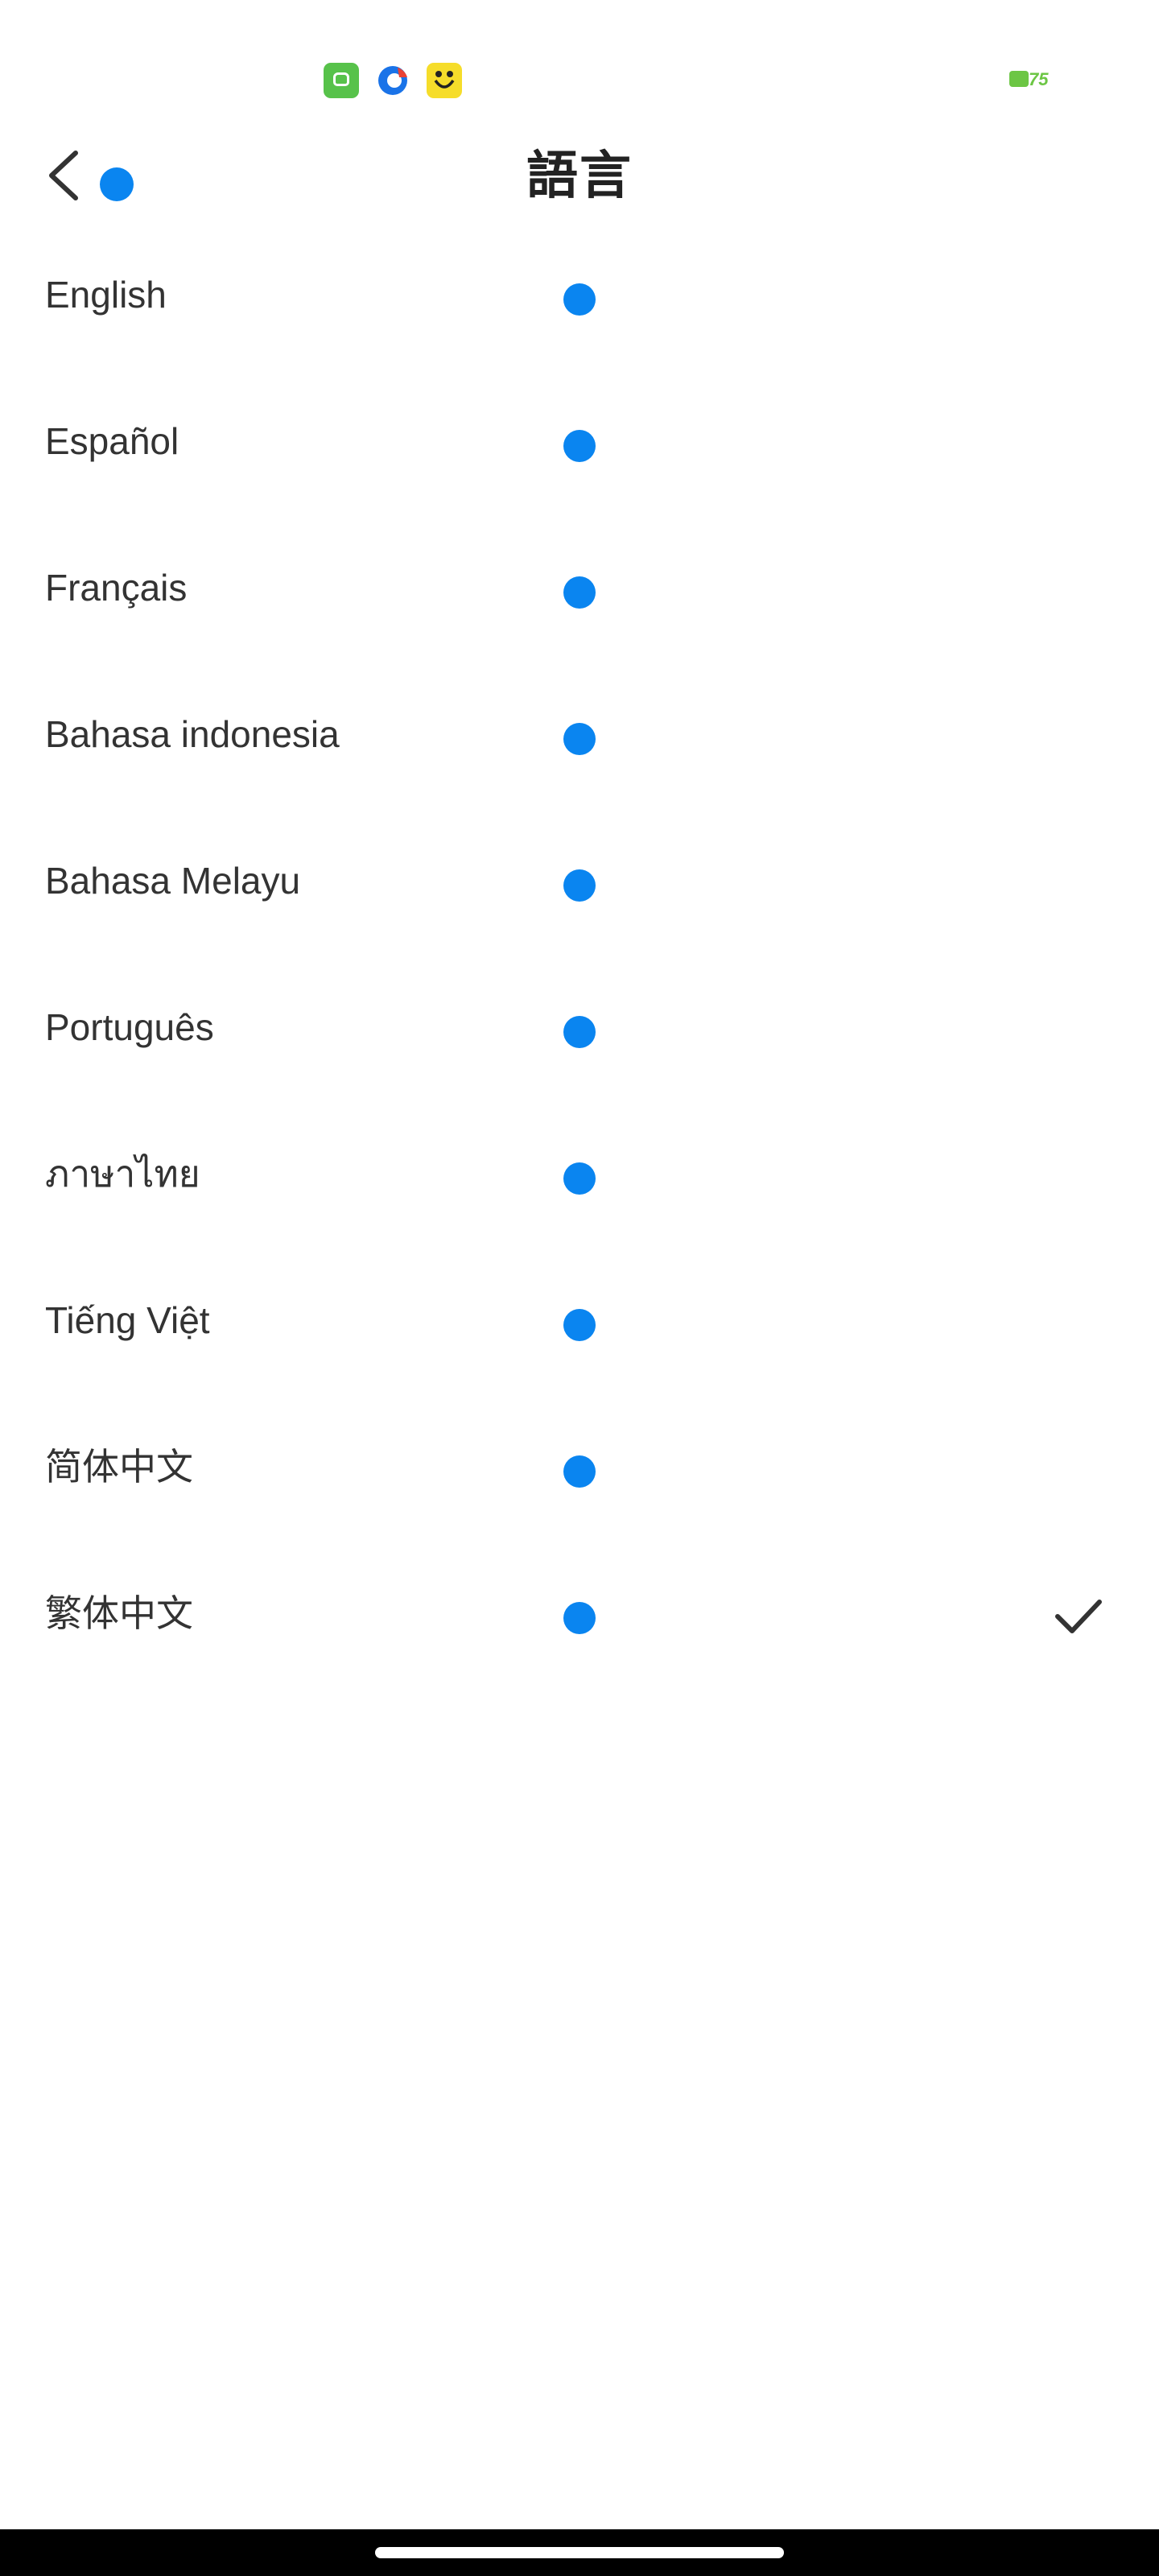 This screenshot has height=2576, width=1159. Describe the element at coordinates (1078, 1616) in the screenshot. I see `checkmark-icon` at that location.